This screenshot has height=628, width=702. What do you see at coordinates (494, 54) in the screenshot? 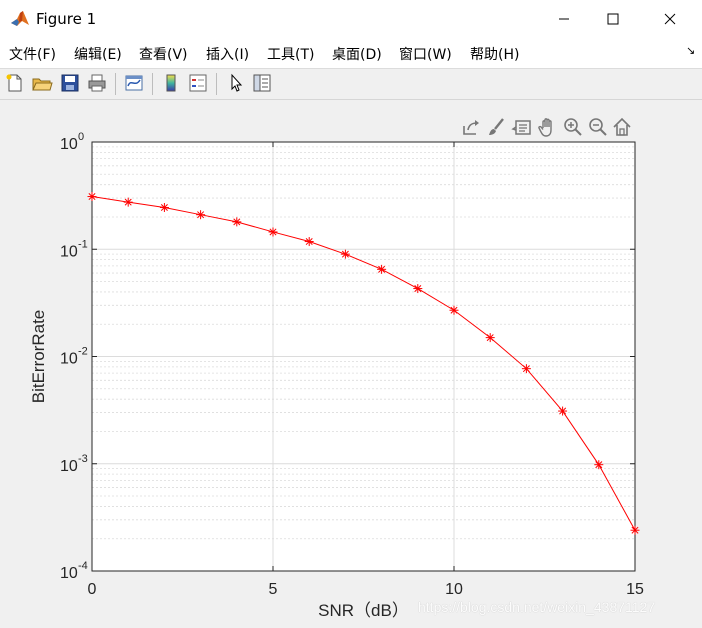
I see `menu-help: 帮助(H)` at bounding box center [494, 54].